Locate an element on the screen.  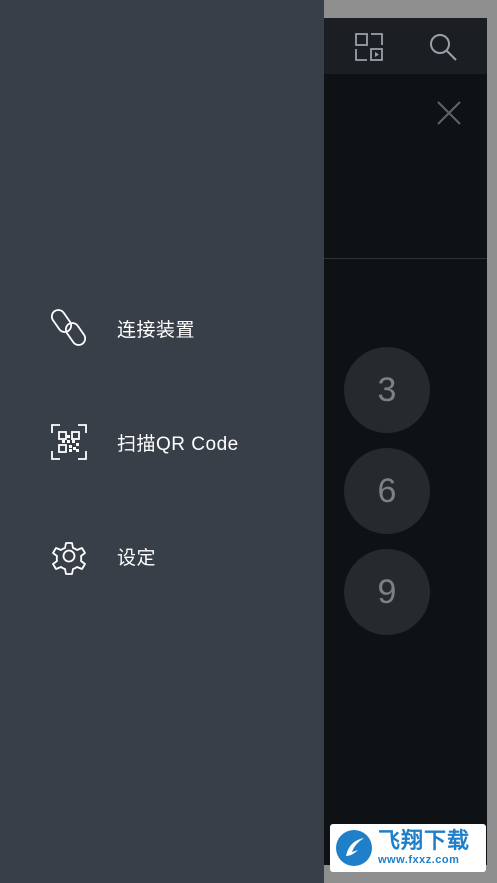
menu-item-scan-qr: 扫描QR Code is located at coordinates (162, 442).